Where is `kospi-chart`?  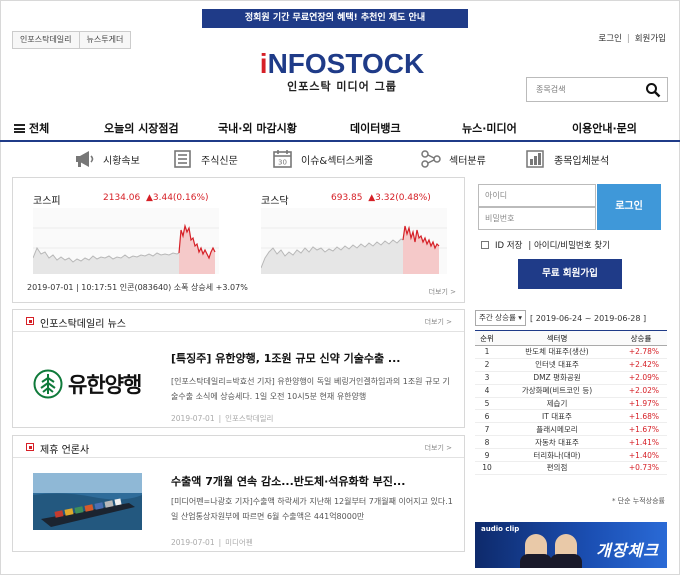
kospi-chart is located at coordinates (126, 241).